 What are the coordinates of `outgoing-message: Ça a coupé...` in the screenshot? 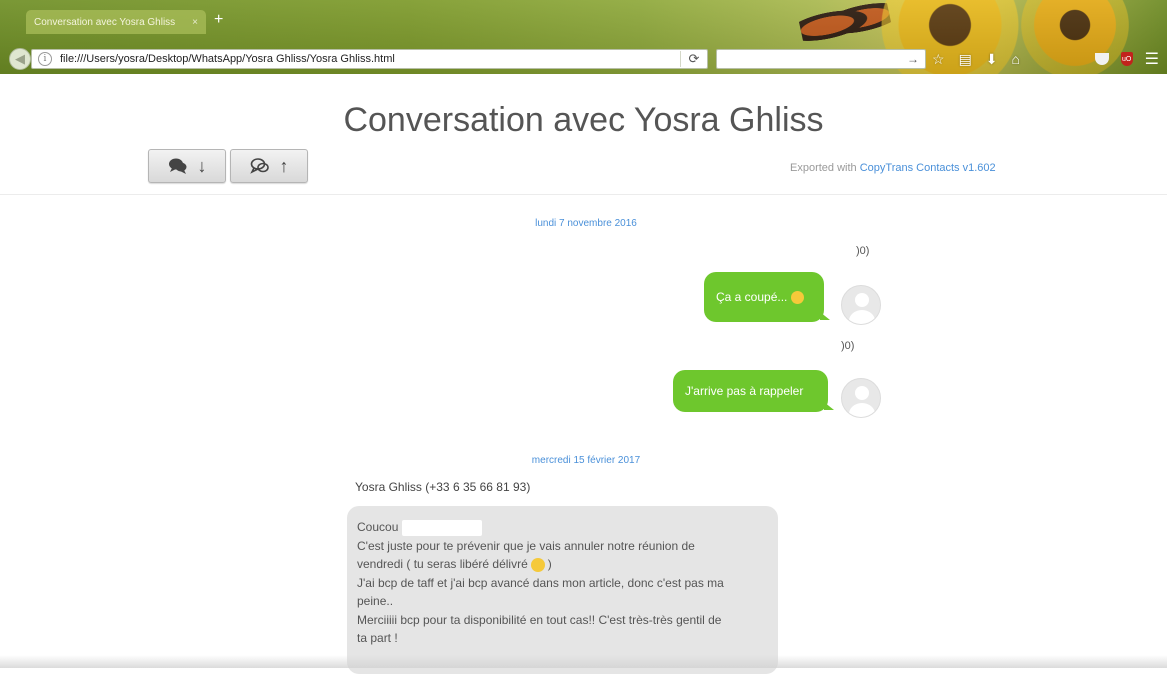 It's located at (767, 297).